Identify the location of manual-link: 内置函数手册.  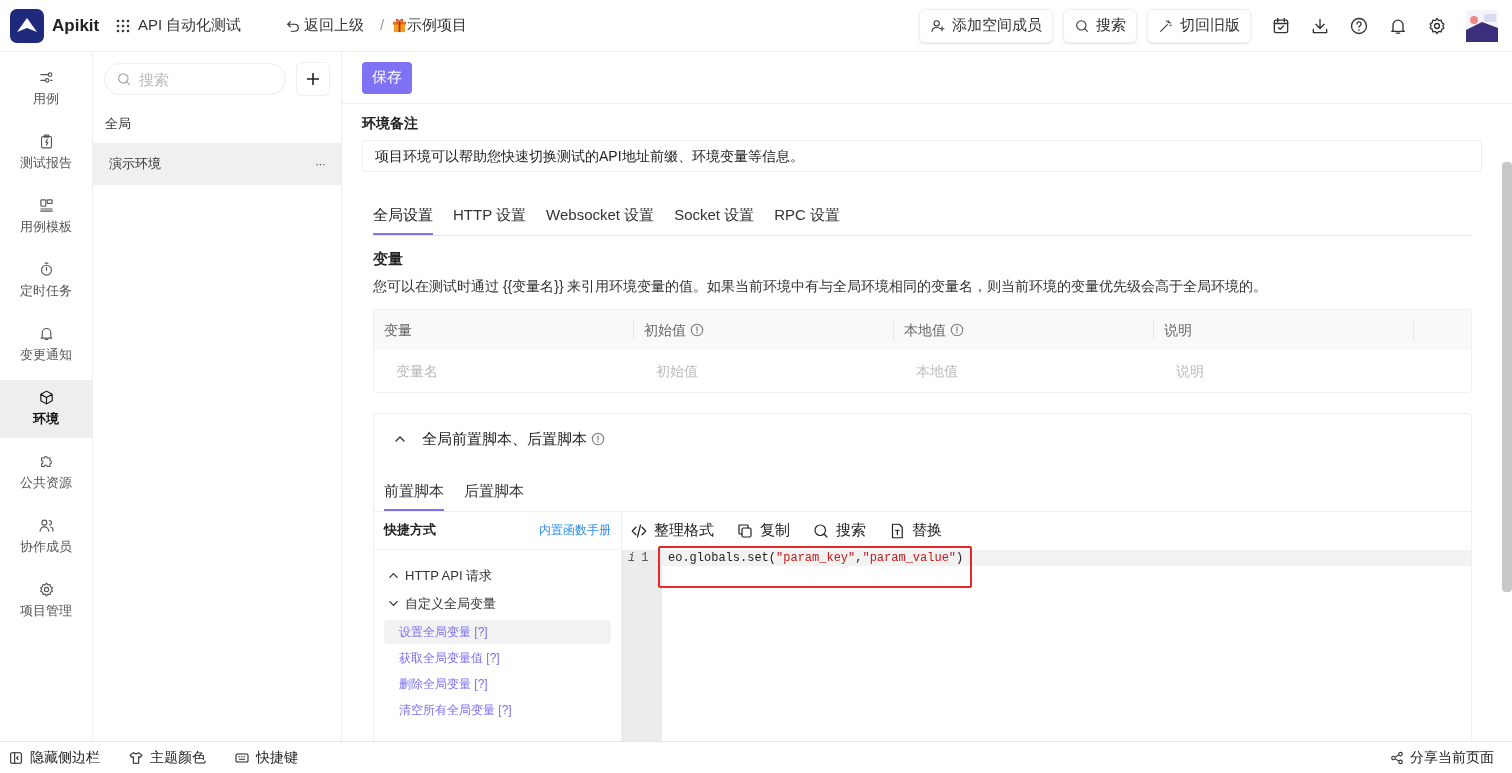
(575, 530).